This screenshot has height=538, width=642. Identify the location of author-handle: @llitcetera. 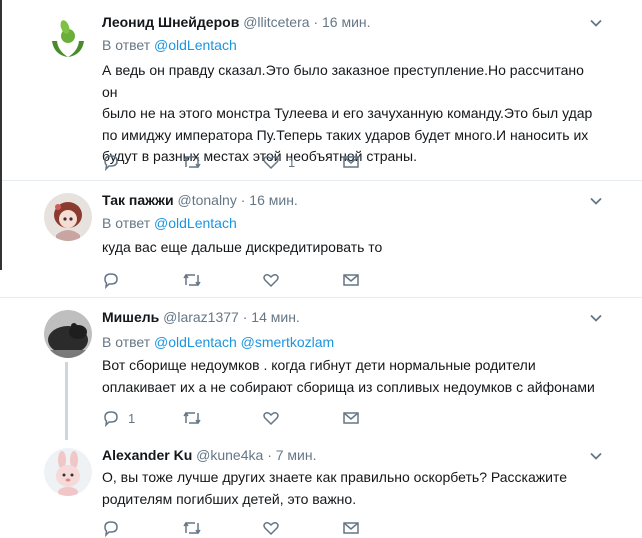
(276, 22).